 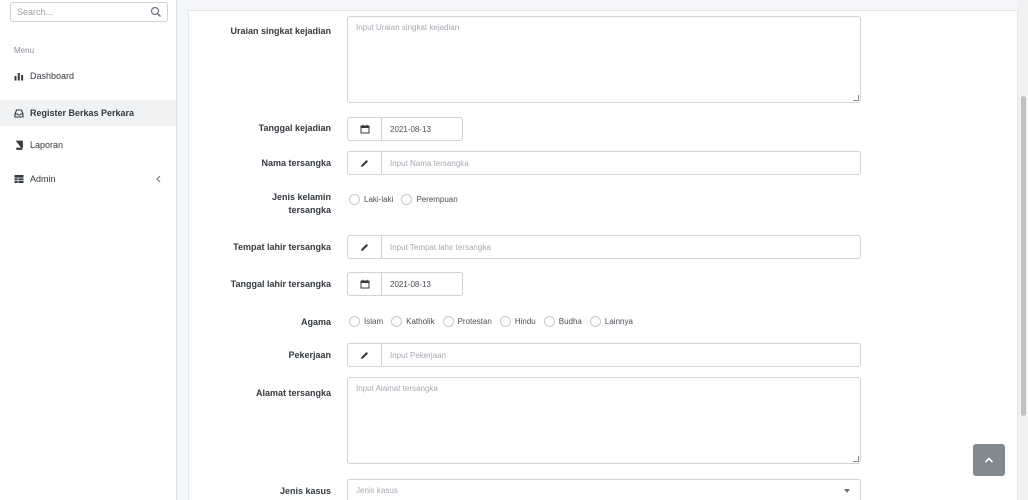 I want to click on chevron-up-icon, so click(x=989, y=460).